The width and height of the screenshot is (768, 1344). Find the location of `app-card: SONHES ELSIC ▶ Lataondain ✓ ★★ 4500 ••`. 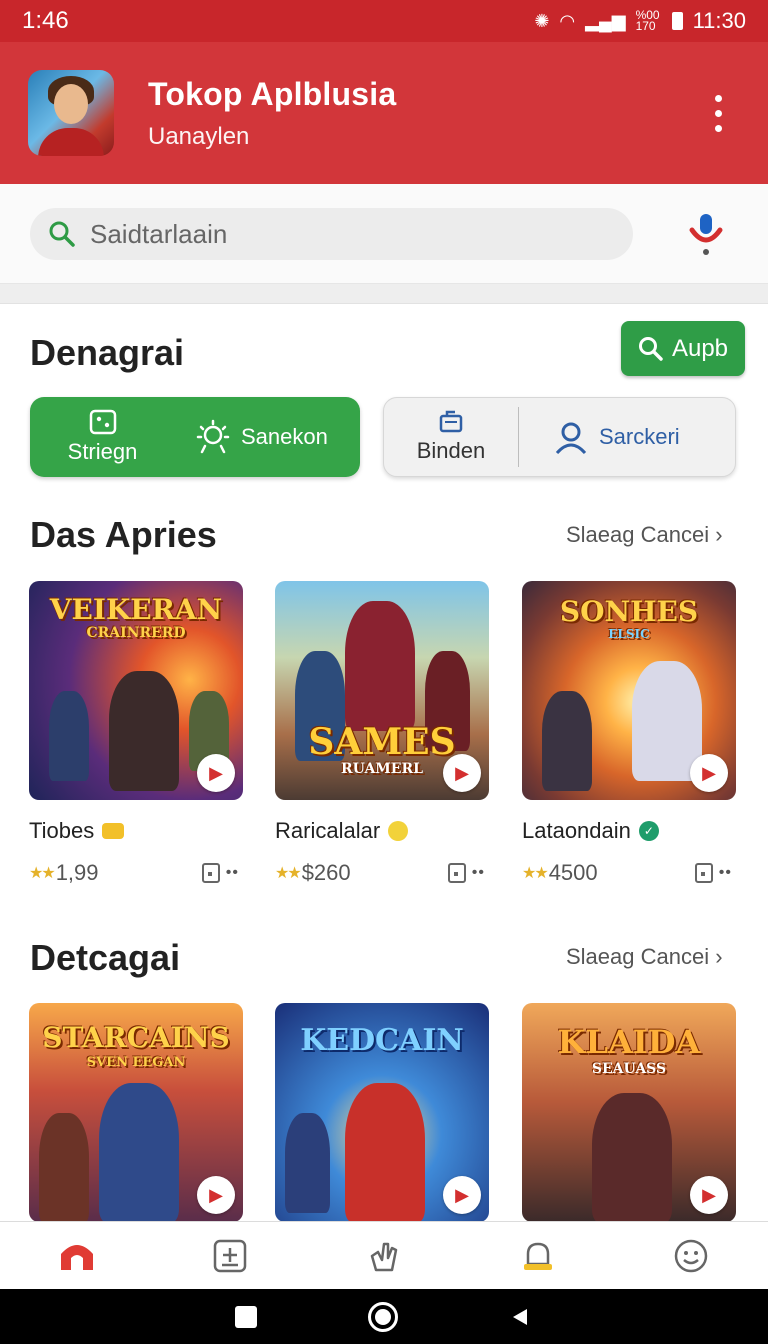

app-card: SONHES ELSIC ▶ Lataondain ✓ ★★ 4500 •• is located at coordinates (629, 733).